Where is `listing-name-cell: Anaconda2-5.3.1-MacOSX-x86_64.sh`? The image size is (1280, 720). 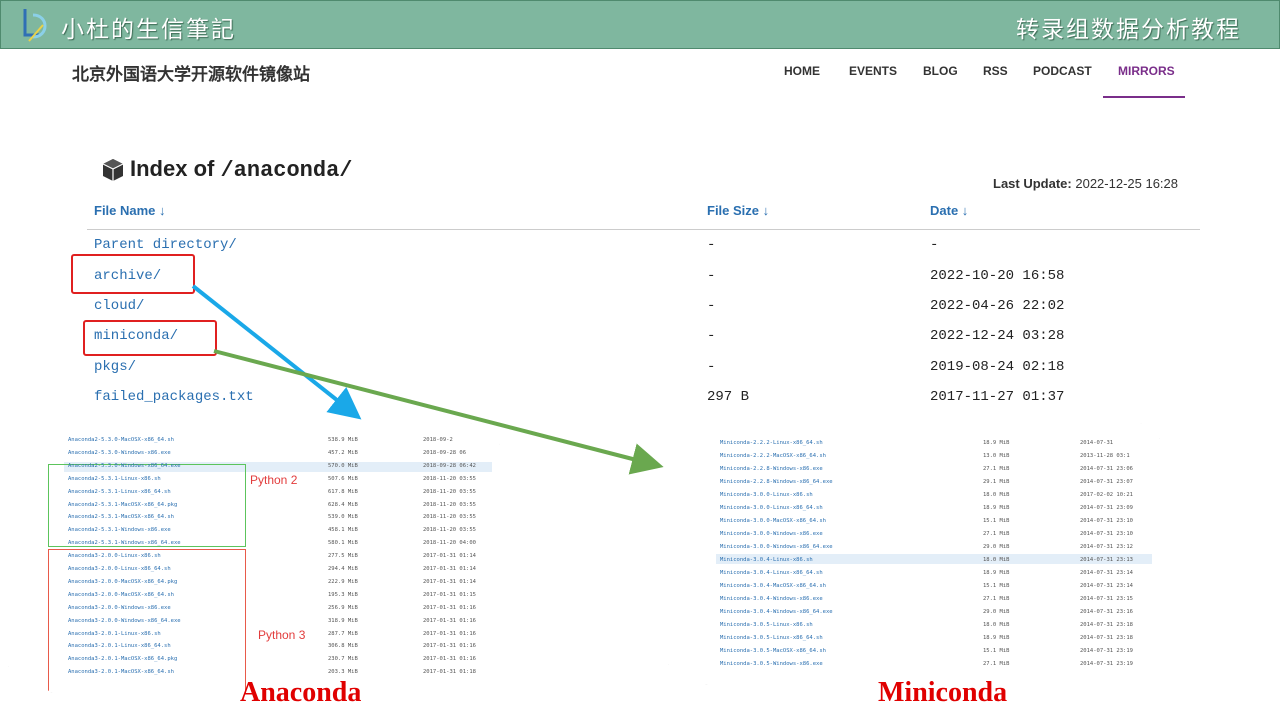 listing-name-cell: Anaconda2-5.3.1-MacOSX-x86_64.sh is located at coordinates (121, 517).